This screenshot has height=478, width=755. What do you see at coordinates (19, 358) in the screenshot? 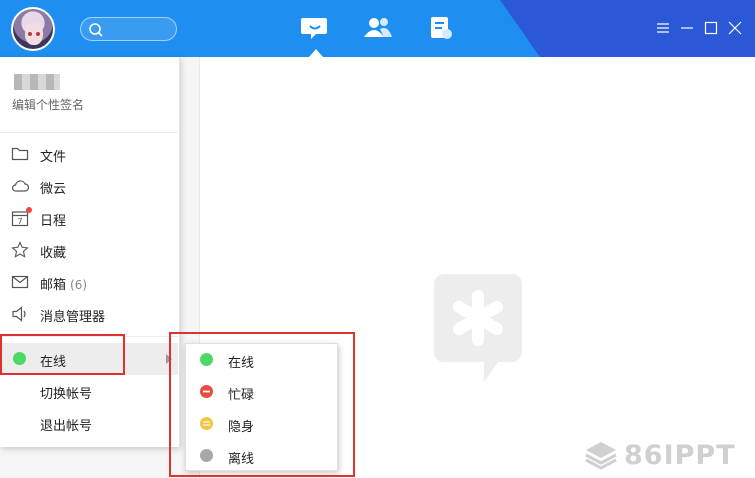
I see `online-status-icon` at bounding box center [19, 358].